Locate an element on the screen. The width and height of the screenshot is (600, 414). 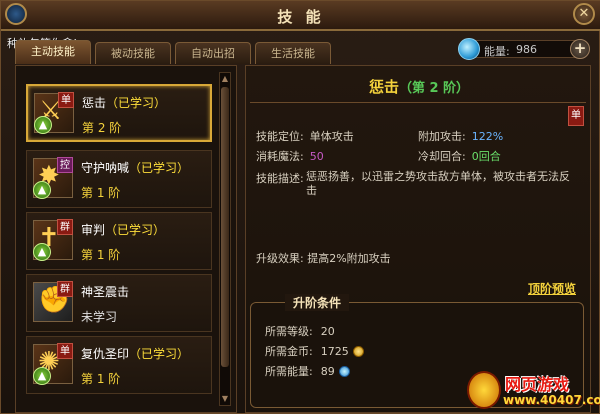
req-energy: 所需能量: 89 is located at coordinates (307, 371).